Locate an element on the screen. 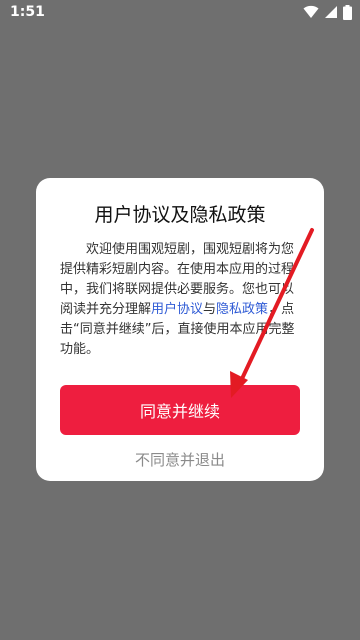  user-agreement-link: 用户协议 is located at coordinates (177, 309).